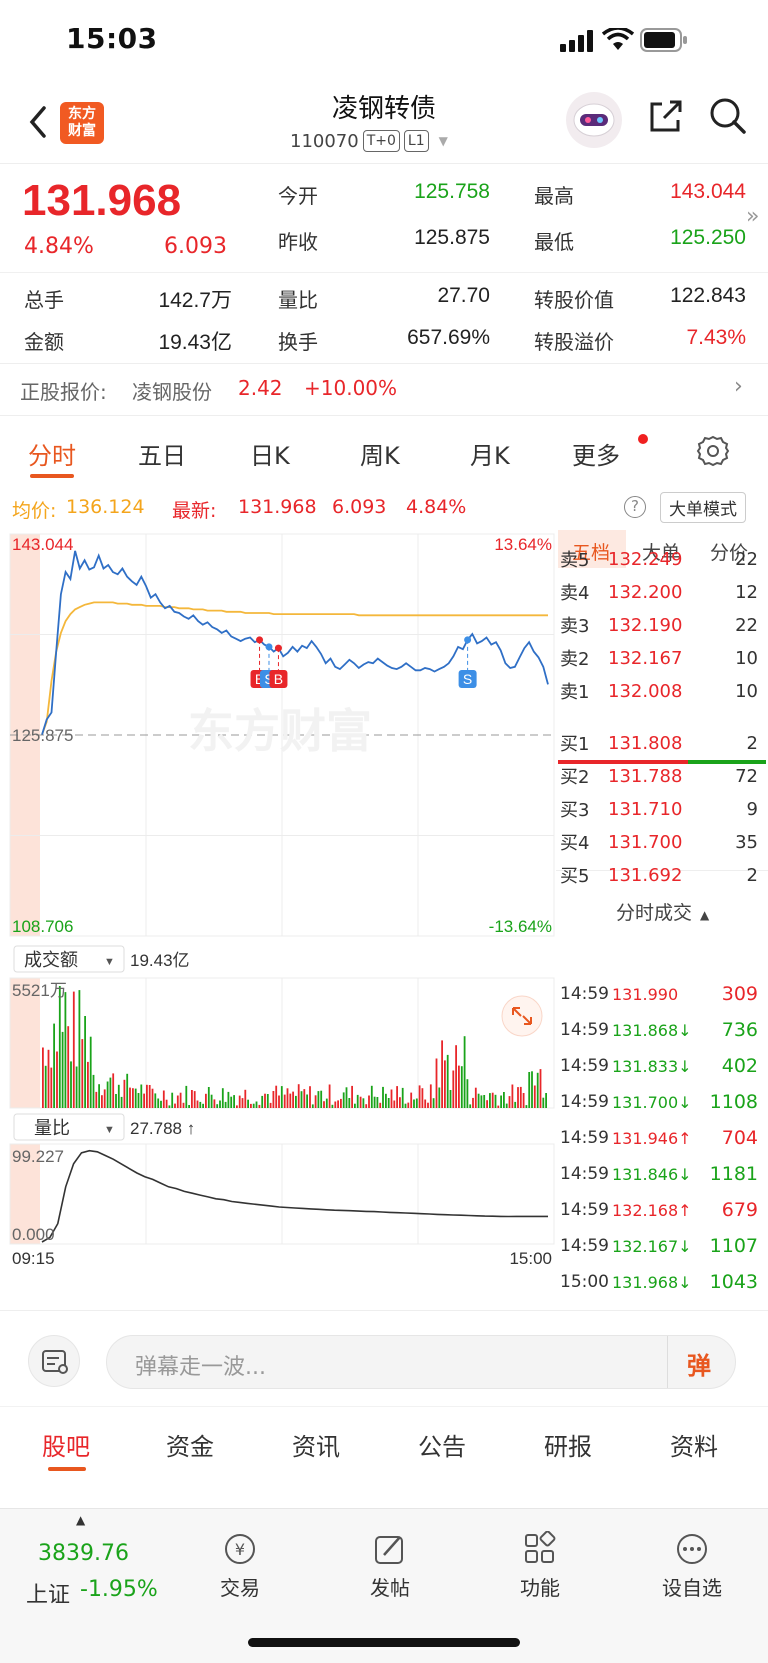 This screenshot has height=1663, width=768. I want to click on settings-icon, so click(713, 451).